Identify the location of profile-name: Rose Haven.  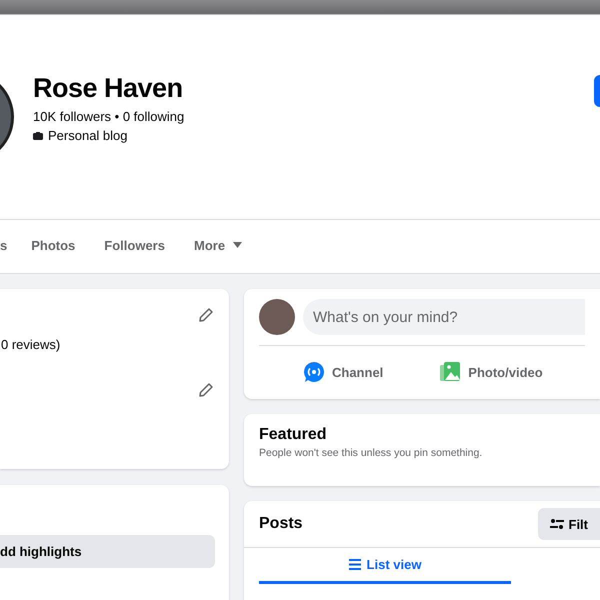
(108, 88).